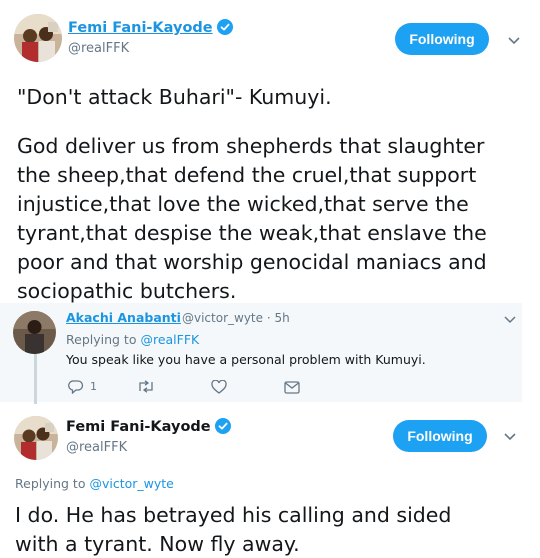 The height and width of the screenshot is (558, 540). What do you see at coordinates (93, 386) in the screenshot?
I see `reply-count: 1` at bounding box center [93, 386].